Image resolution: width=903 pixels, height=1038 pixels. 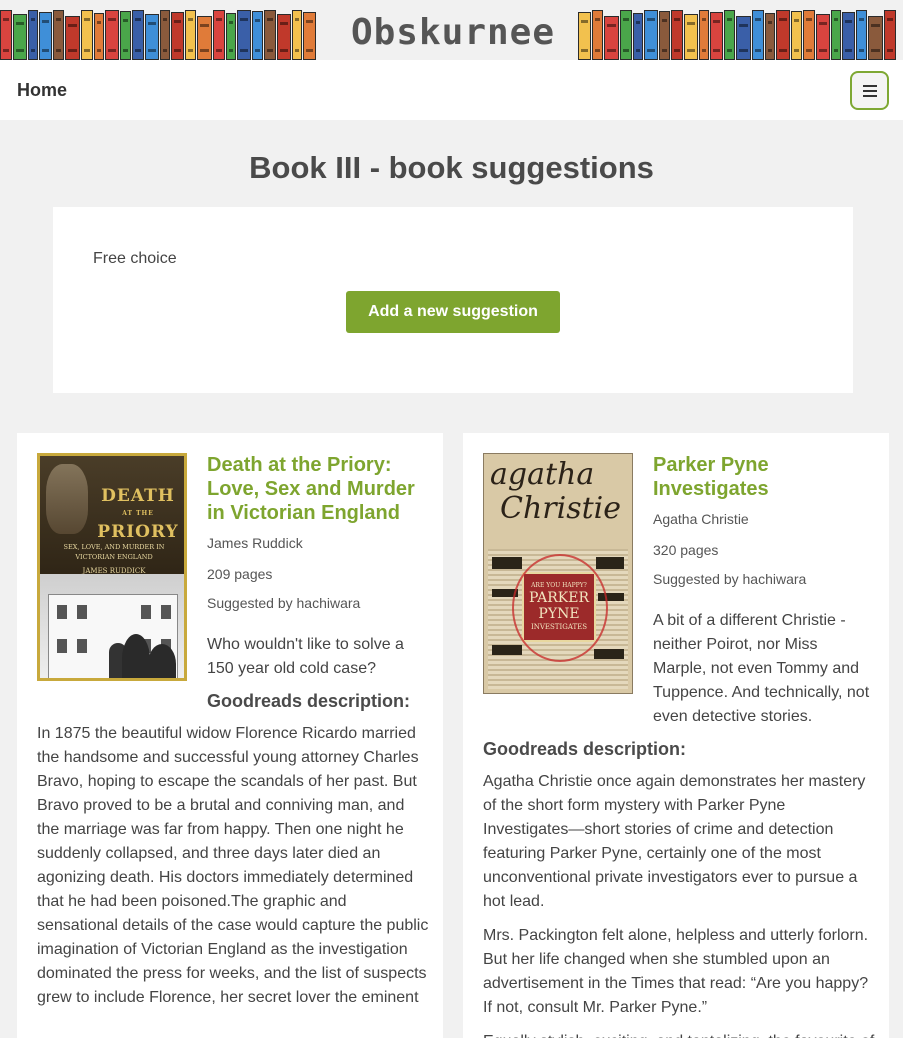 What do you see at coordinates (453, 312) in the screenshot?
I see `add-suggestion-button: Add a new suggestion` at bounding box center [453, 312].